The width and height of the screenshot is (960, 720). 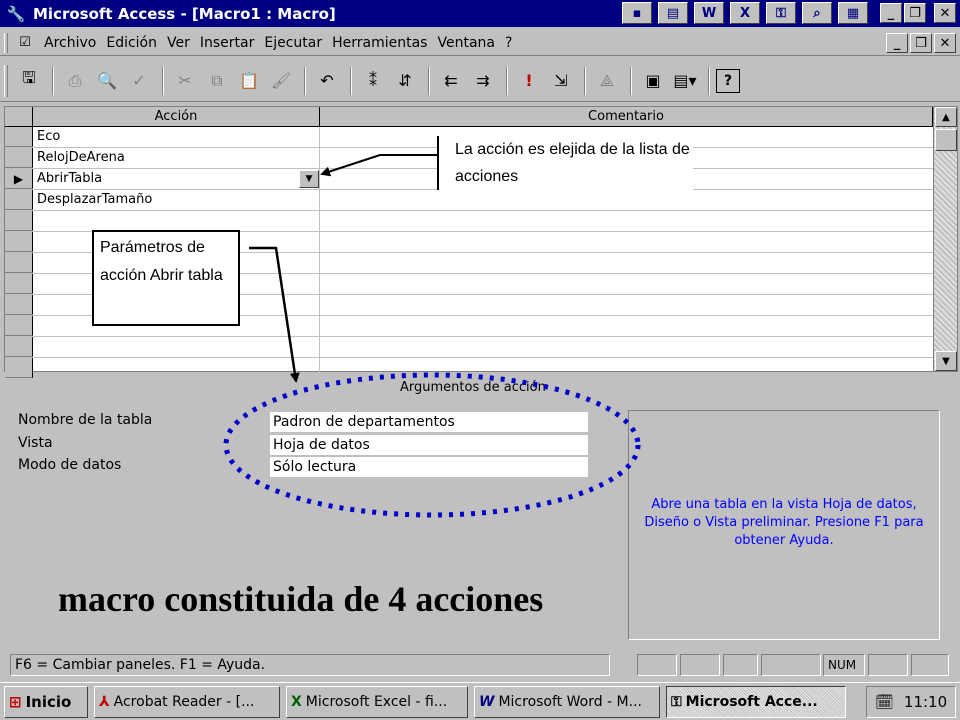 What do you see at coordinates (176, 158) in the screenshot?
I see `action-cell: RelojDeArena` at bounding box center [176, 158].